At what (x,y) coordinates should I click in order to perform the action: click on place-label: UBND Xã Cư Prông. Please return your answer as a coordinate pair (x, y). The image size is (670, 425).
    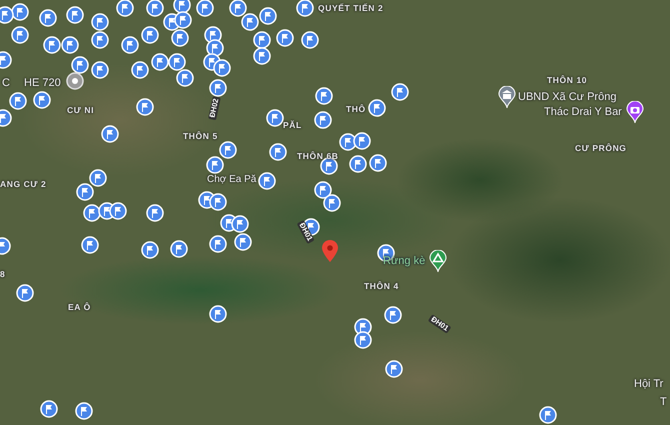
    Looking at the image, I should click on (567, 97).